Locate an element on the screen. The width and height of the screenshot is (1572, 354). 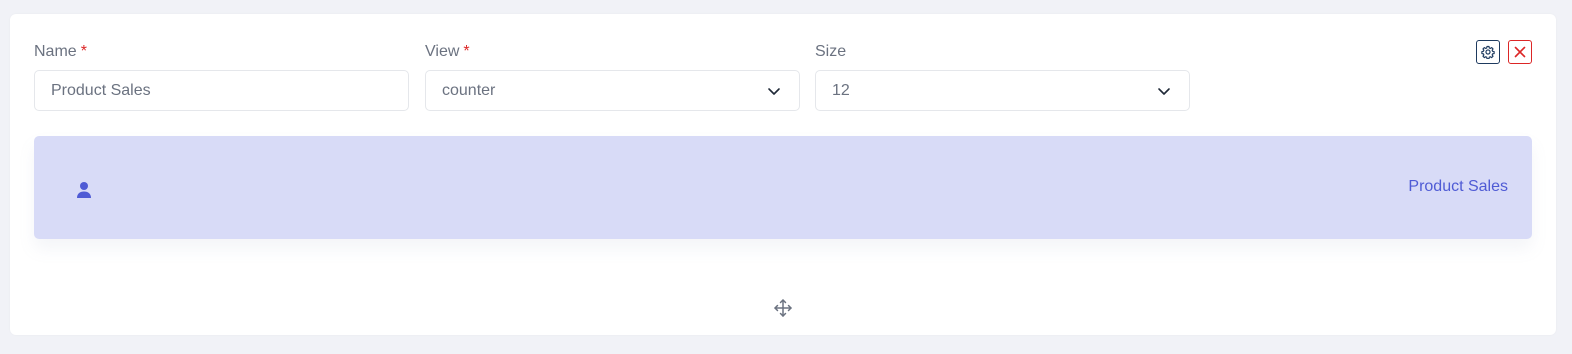
view-select-value: counter is located at coordinates (469, 90).